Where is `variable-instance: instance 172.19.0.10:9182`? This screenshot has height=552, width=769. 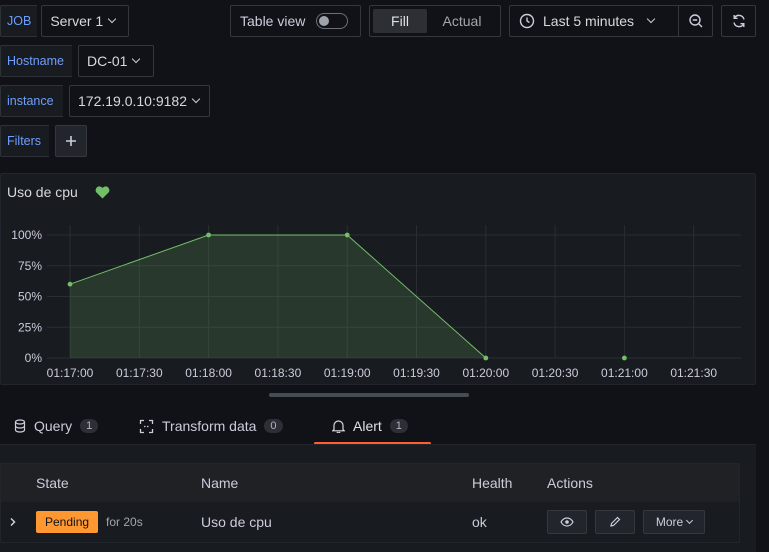
variable-instance: instance 172.19.0.10:9182 is located at coordinates (105, 101).